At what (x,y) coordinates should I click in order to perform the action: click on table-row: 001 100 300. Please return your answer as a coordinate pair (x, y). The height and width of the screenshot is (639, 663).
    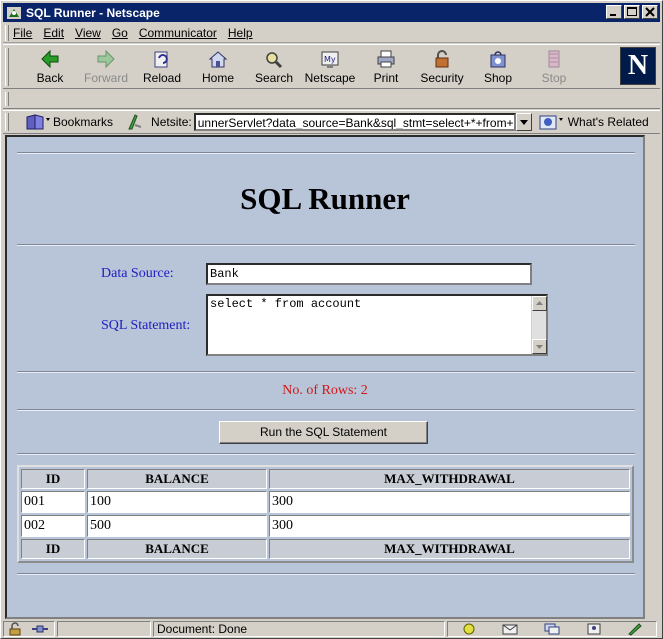
    Looking at the image, I should click on (325, 502).